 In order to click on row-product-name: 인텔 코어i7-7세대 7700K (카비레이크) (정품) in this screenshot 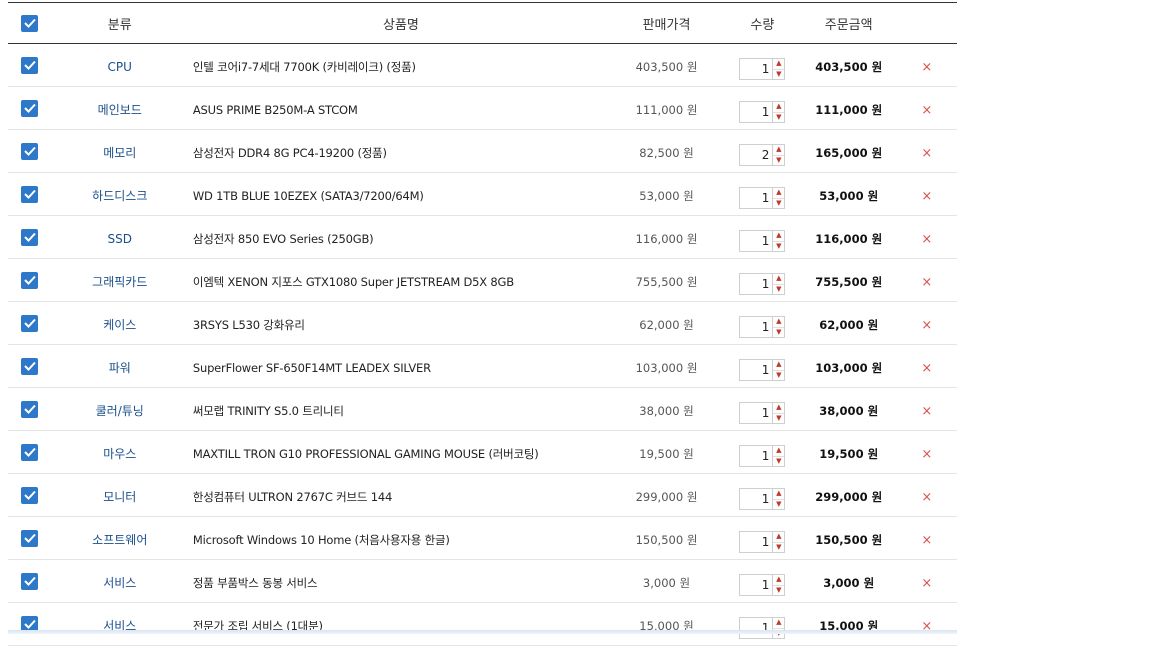, I will do `click(304, 67)`.